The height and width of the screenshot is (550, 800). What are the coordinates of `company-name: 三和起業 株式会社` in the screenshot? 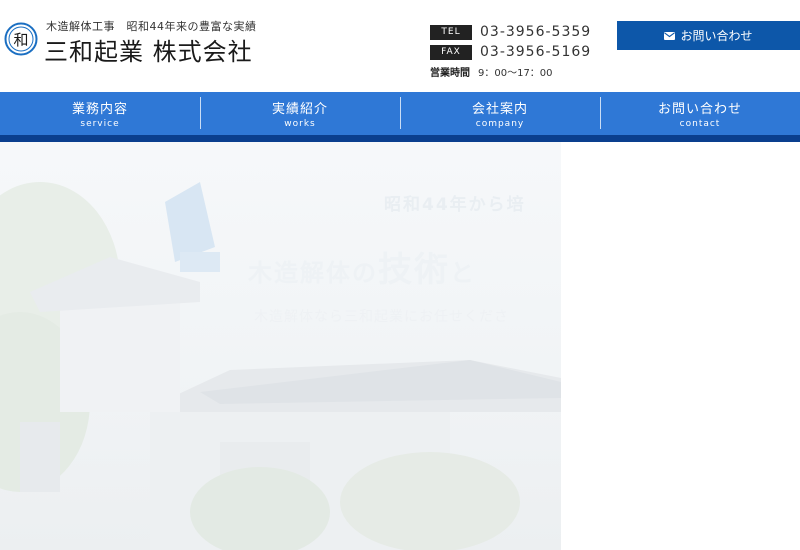 It's located at (148, 49).